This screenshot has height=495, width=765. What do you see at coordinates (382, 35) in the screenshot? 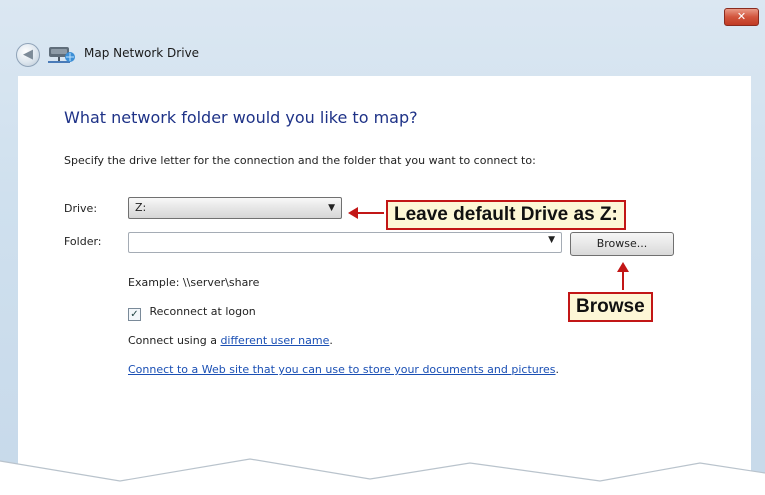
I see `title-bar: ✕ ◀ Map Network Drive` at bounding box center [382, 35].